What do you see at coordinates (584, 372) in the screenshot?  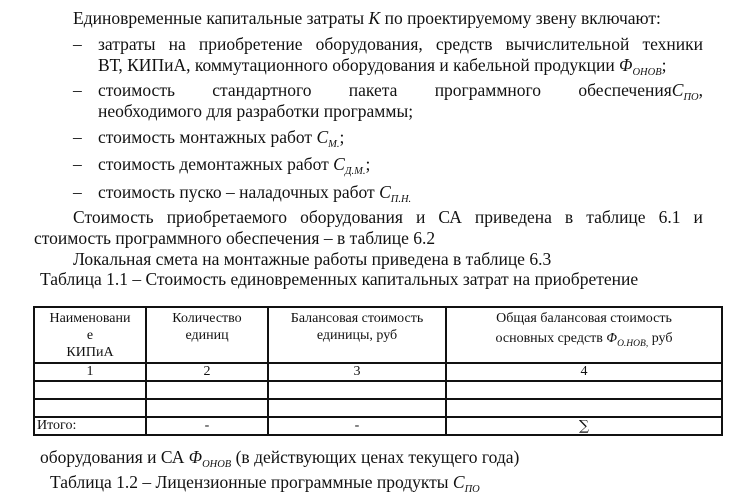 I see `column-number: 4` at bounding box center [584, 372].